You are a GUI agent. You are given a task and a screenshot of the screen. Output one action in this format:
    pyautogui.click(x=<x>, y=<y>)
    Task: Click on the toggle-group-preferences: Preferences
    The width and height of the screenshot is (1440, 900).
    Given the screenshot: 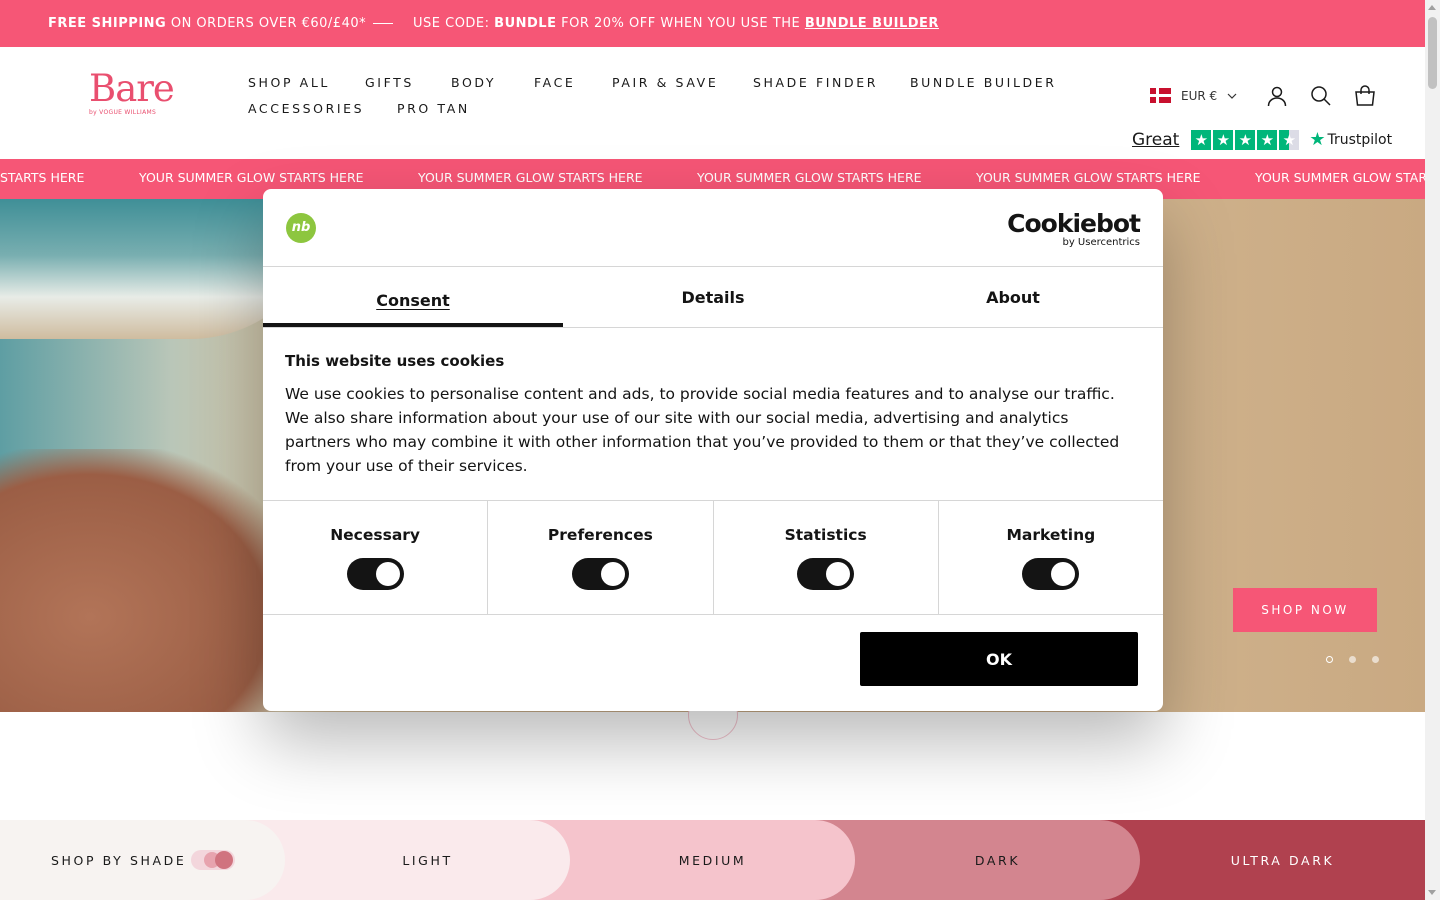 What is the action you would take?
    pyautogui.click(x=601, y=557)
    